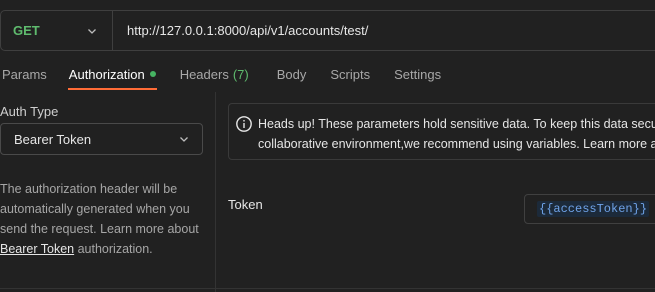 This screenshot has width=655, height=292. What do you see at coordinates (113, 249) in the screenshot?
I see `auth-desc-suffix: authorization.` at bounding box center [113, 249].